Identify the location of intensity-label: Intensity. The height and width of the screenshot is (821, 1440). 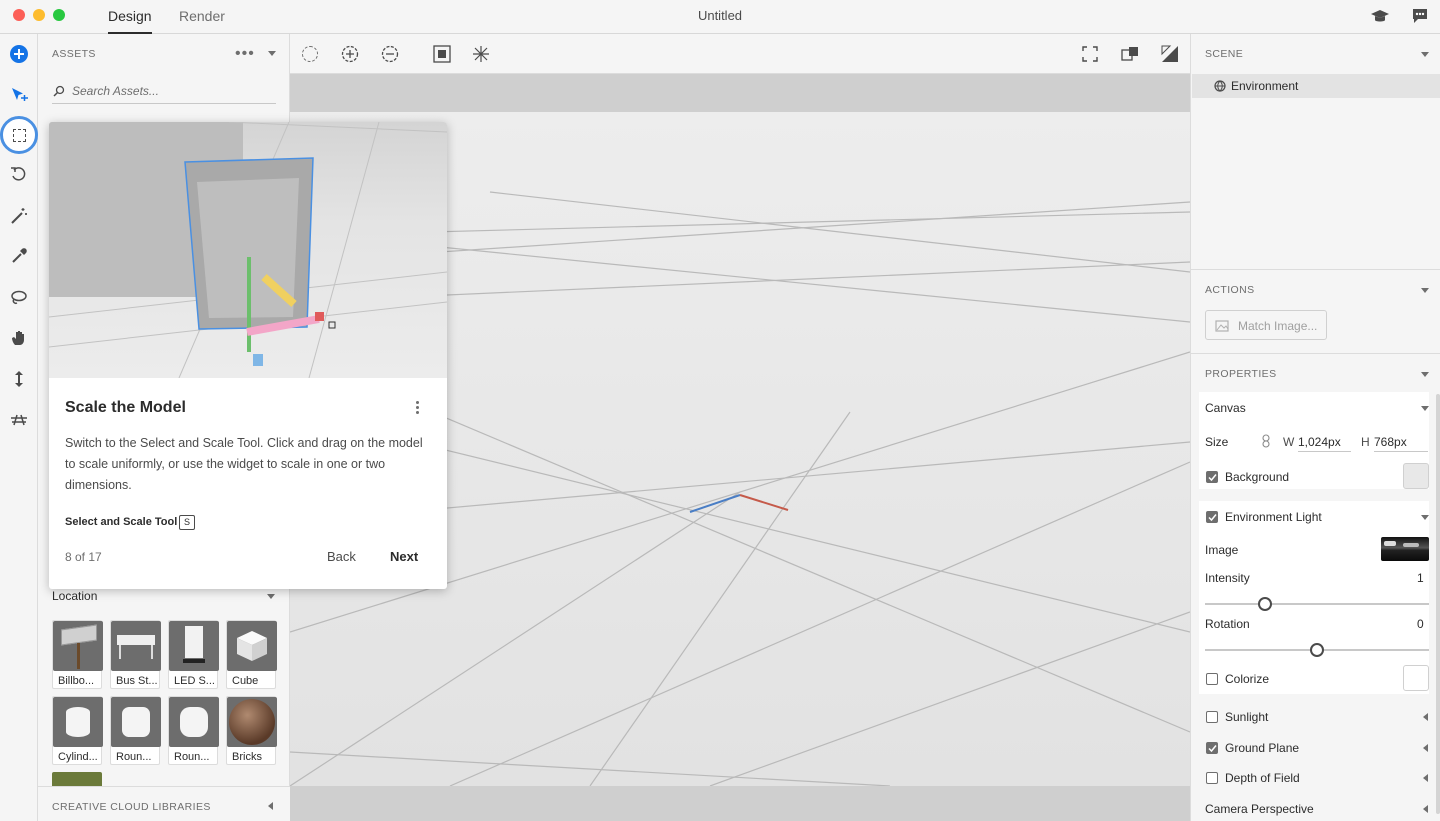
(1227, 578).